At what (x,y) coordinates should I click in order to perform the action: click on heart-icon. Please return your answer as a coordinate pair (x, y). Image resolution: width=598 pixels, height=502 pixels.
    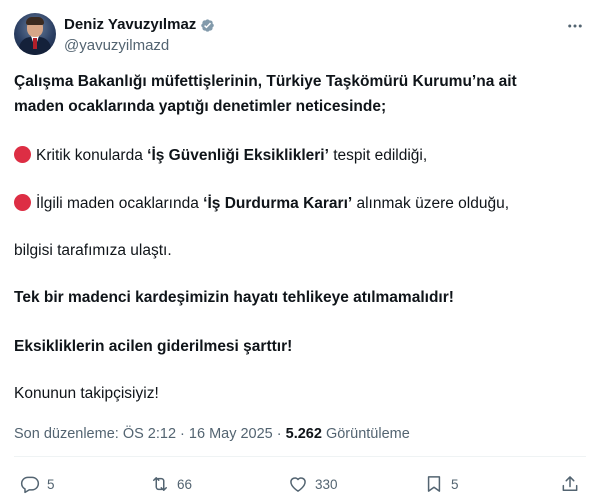
    Looking at the image, I should click on (298, 484).